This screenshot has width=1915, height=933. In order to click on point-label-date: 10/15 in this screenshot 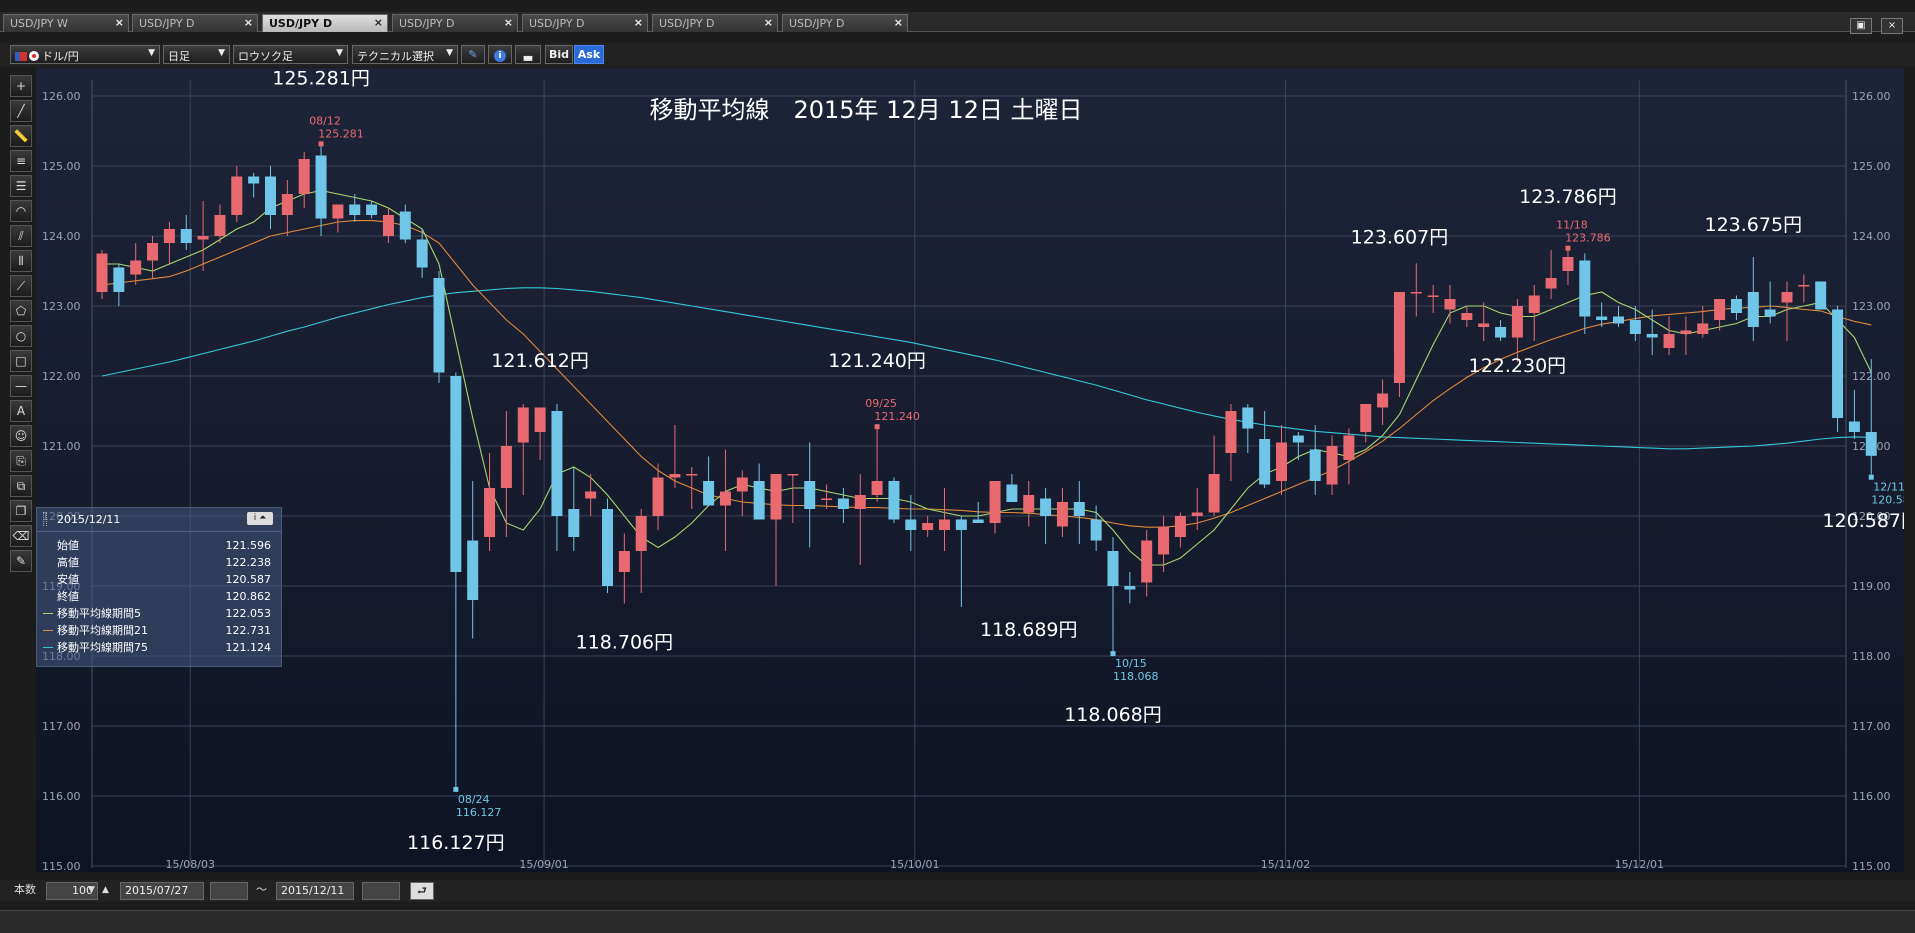, I will do `click(1131, 663)`.